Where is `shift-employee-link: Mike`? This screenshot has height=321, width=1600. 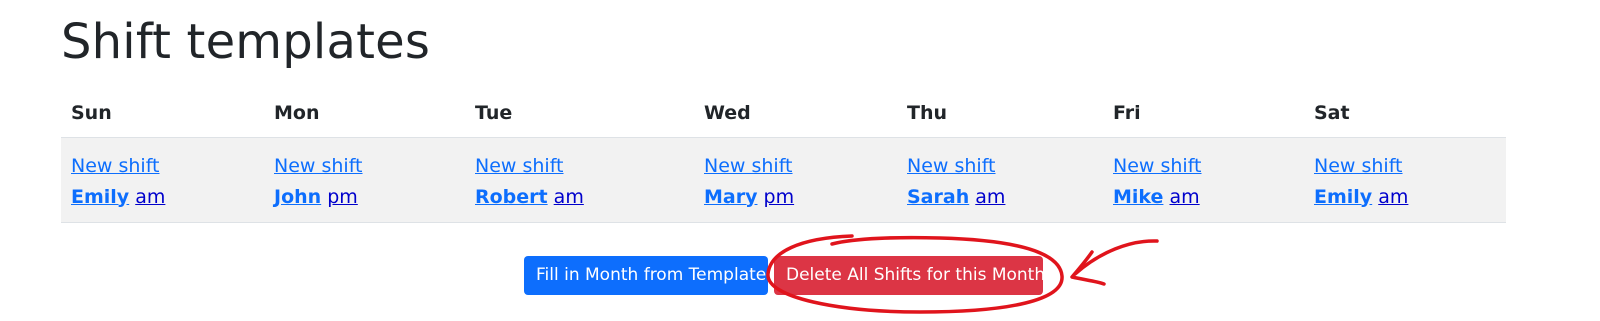
shift-employee-link: Mike is located at coordinates (1138, 197).